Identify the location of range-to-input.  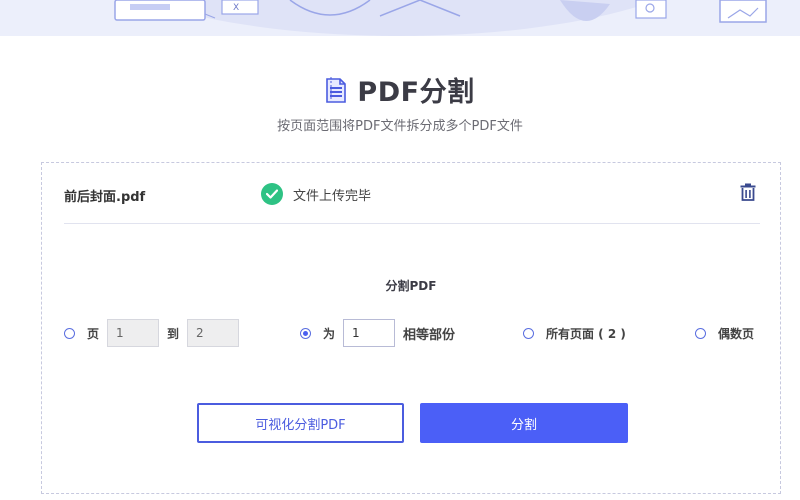
(213, 333).